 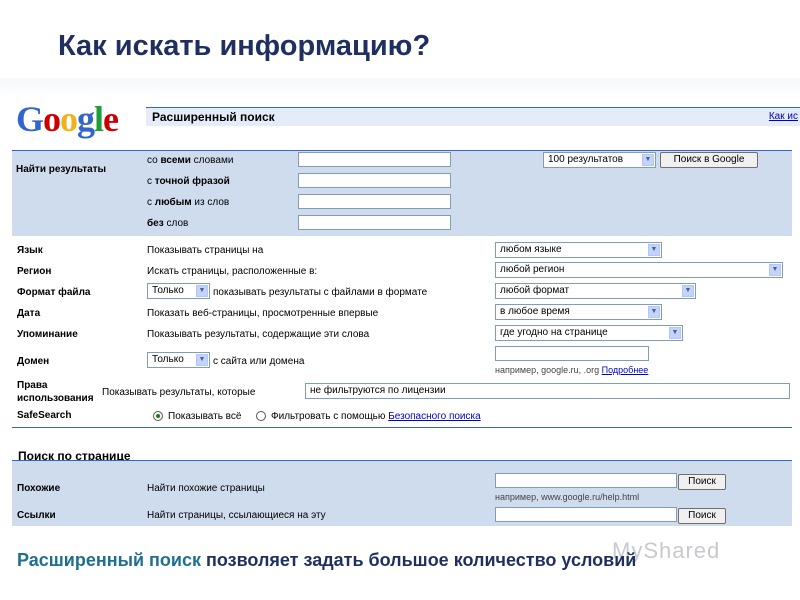 What do you see at coordinates (547, 391) in the screenshot?
I see `usage-rights-select: не фильтруются по лицензии` at bounding box center [547, 391].